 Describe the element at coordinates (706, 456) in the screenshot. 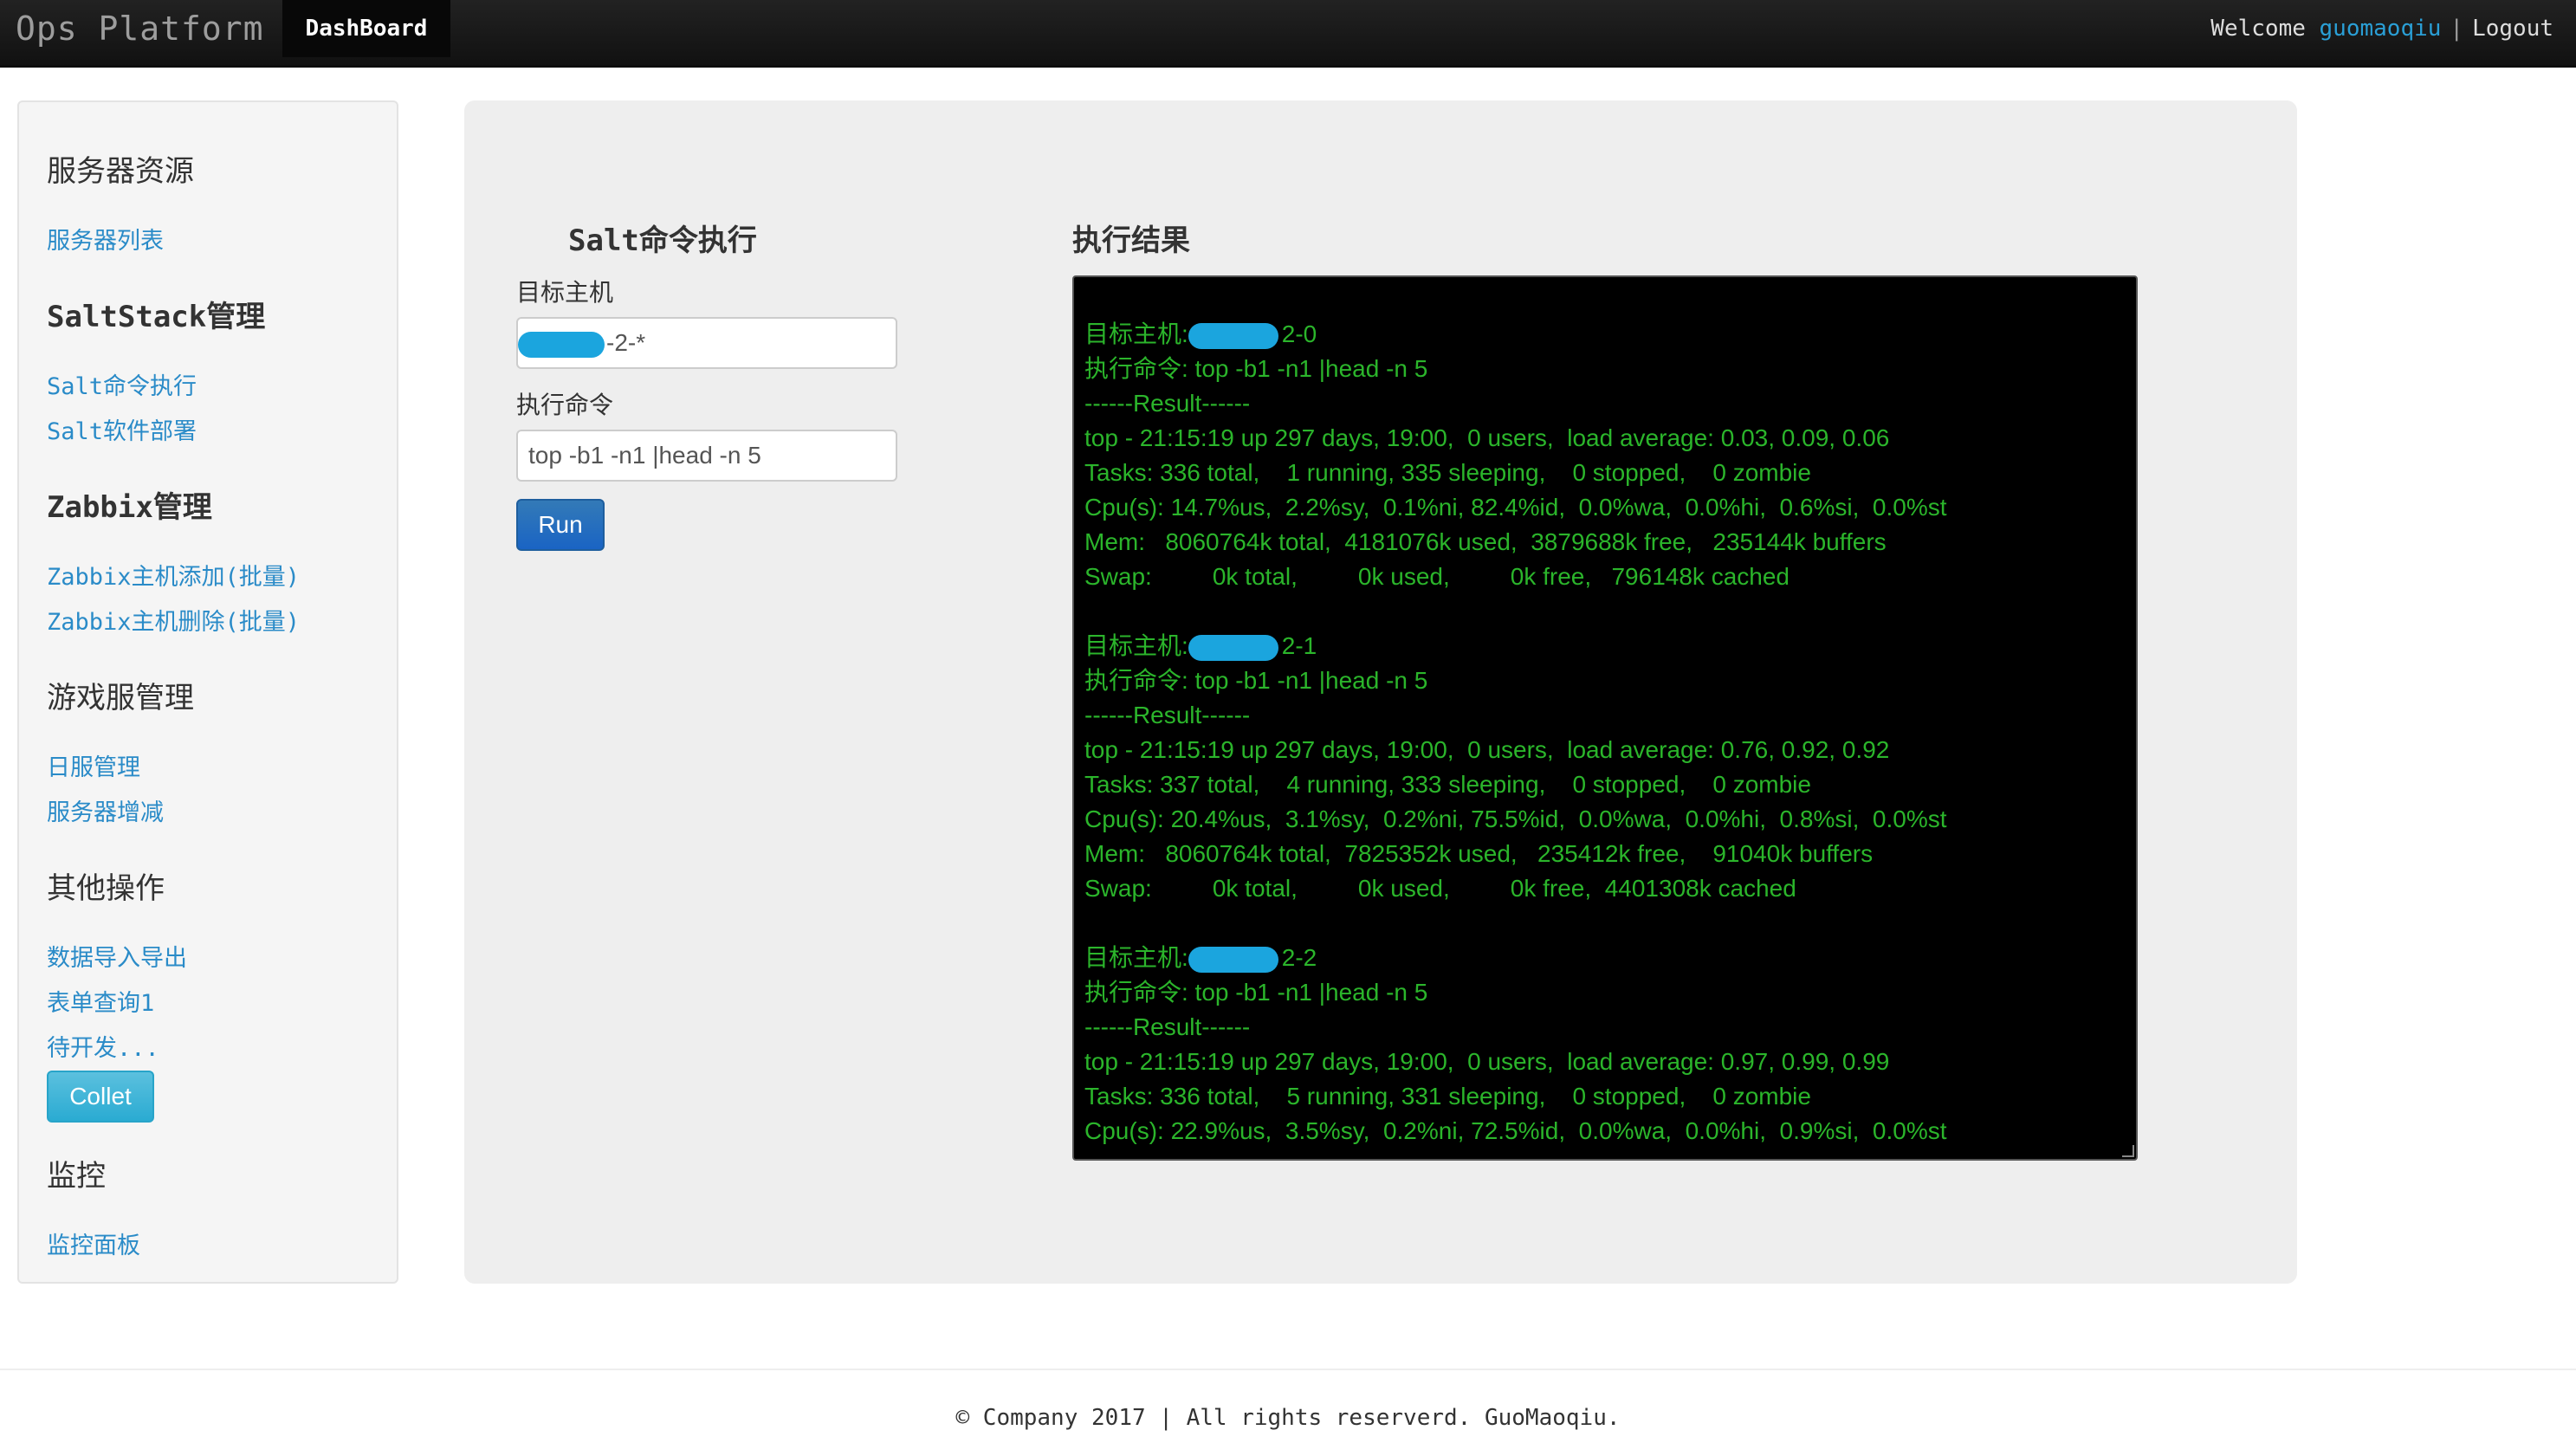

I see `command-input: top -b1 -n1 |head -n 5` at that location.